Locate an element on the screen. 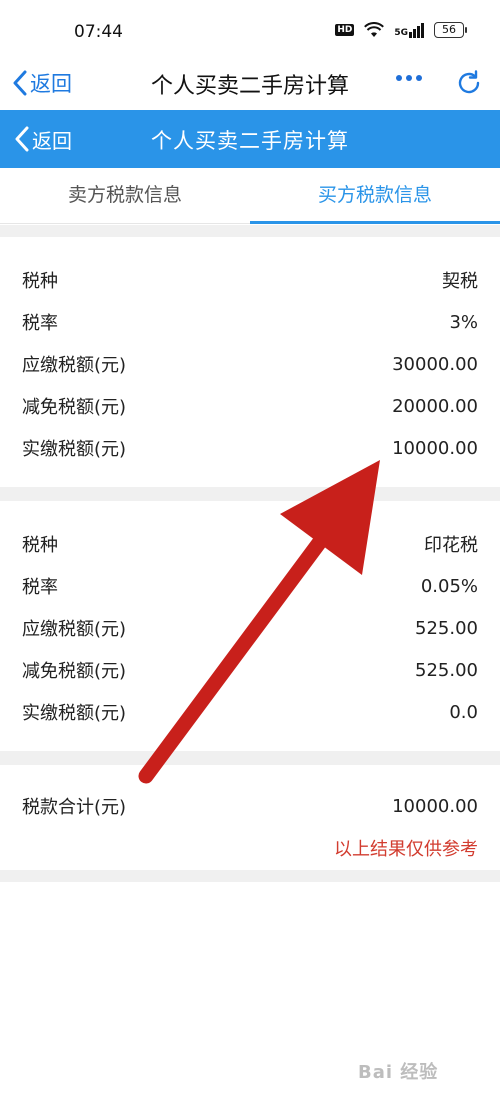 This screenshot has width=500, height=1111. row-value: 0.0 is located at coordinates (463, 712).